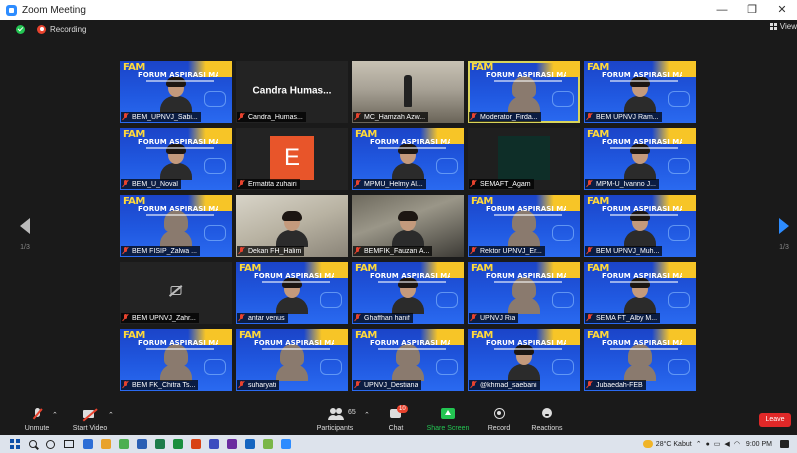 The width and height of the screenshot is (797, 453). I want to click on participants-label: Participants, so click(335, 428).